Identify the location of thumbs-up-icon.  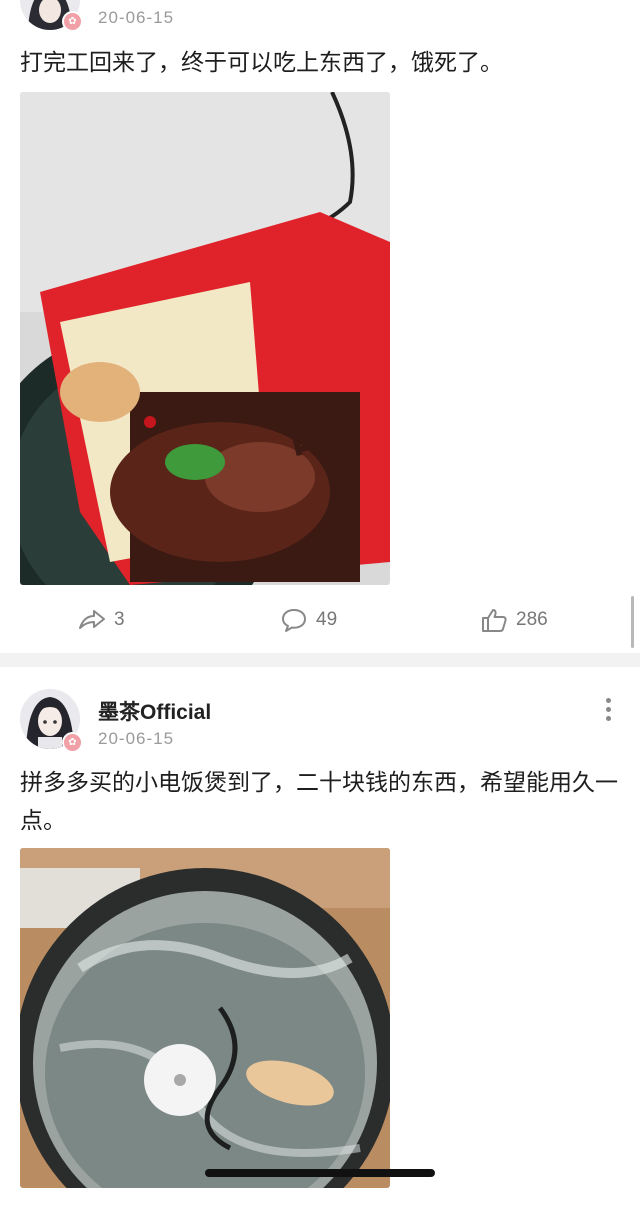
(494, 620).